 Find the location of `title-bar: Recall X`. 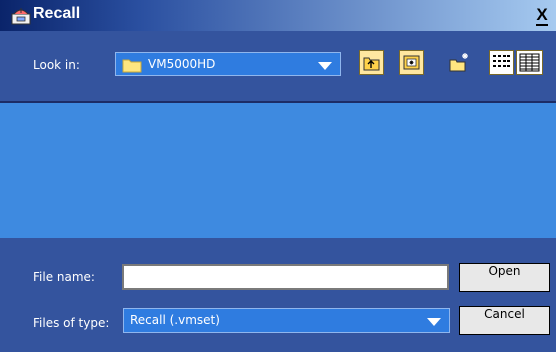

title-bar: Recall X is located at coordinates (278, 15).